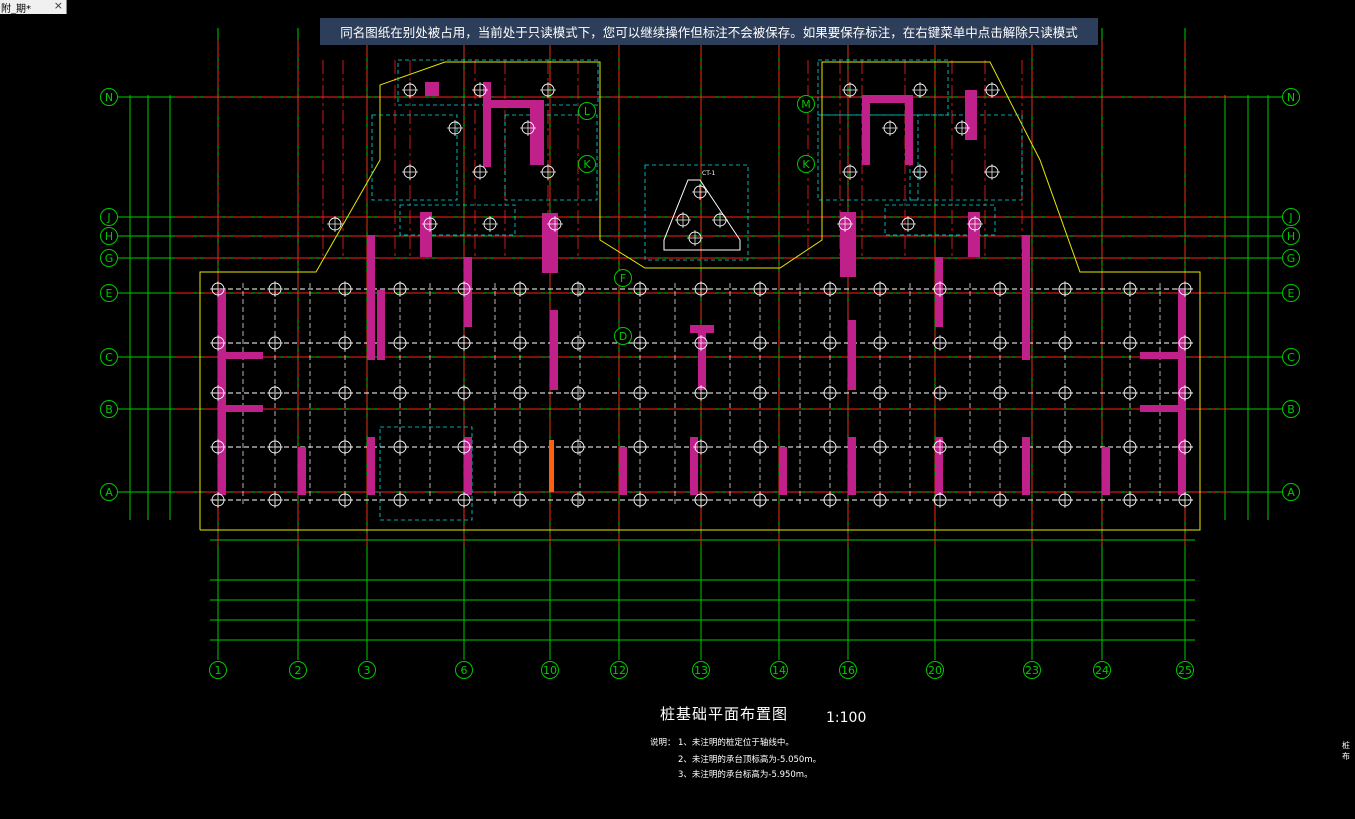 The height and width of the screenshot is (819, 1355). What do you see at coordinates (724, 714) in the screenshot?
I see `drawing-title: 桩基础平面布置图` at bounding box center [724, 714].